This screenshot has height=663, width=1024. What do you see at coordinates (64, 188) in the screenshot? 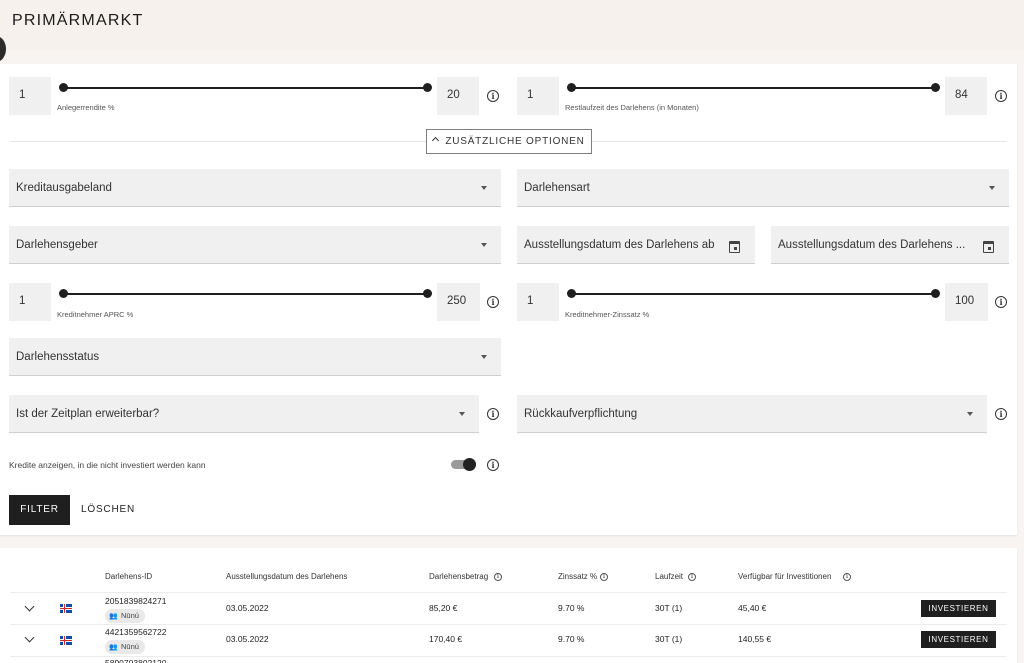
I see `country-dropdown-label: Kreditausgabeland` at bounding box center [64, 188].